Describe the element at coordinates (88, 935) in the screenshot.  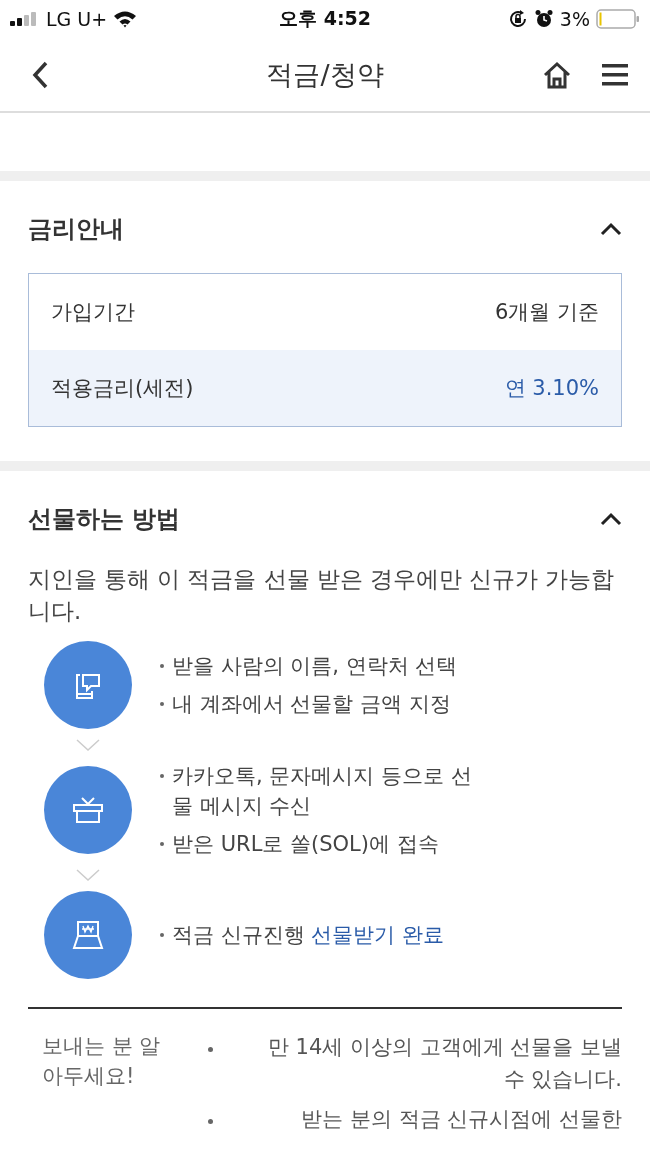
I see `atm-icon` at that location.